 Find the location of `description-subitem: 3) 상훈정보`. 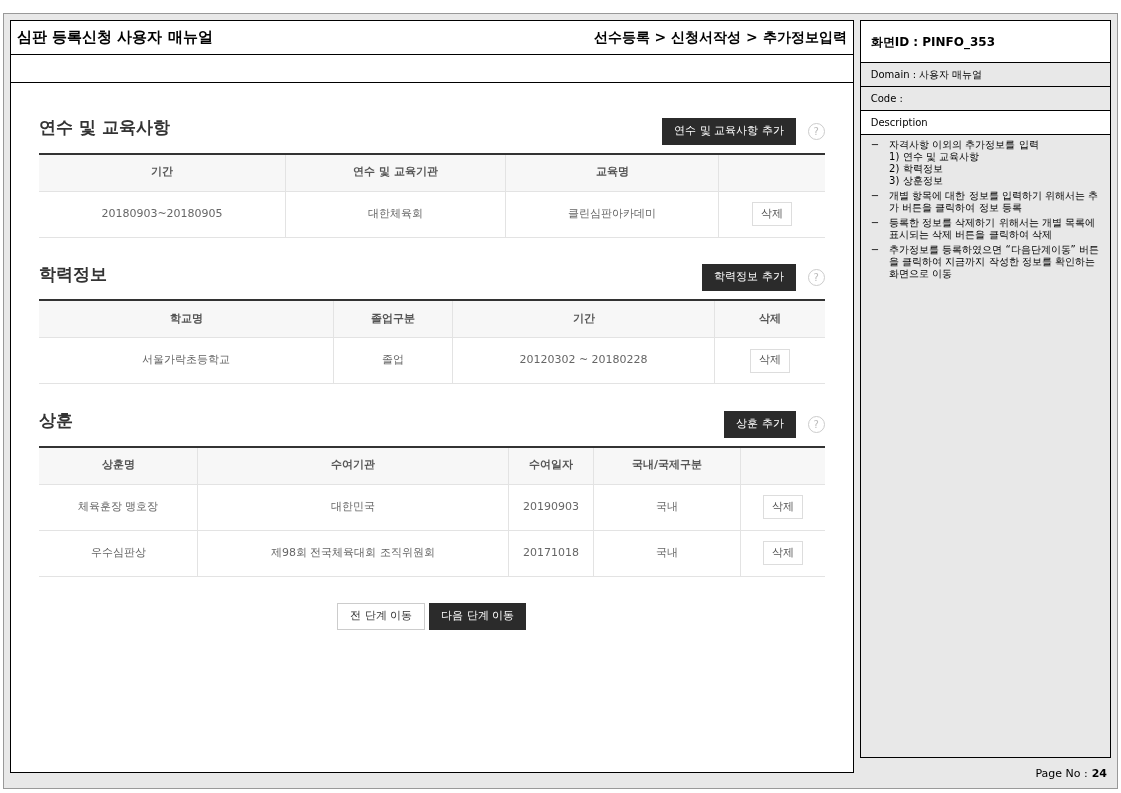

description-subitem: 3) 상훈정보 is located at coordinates (916, 181).